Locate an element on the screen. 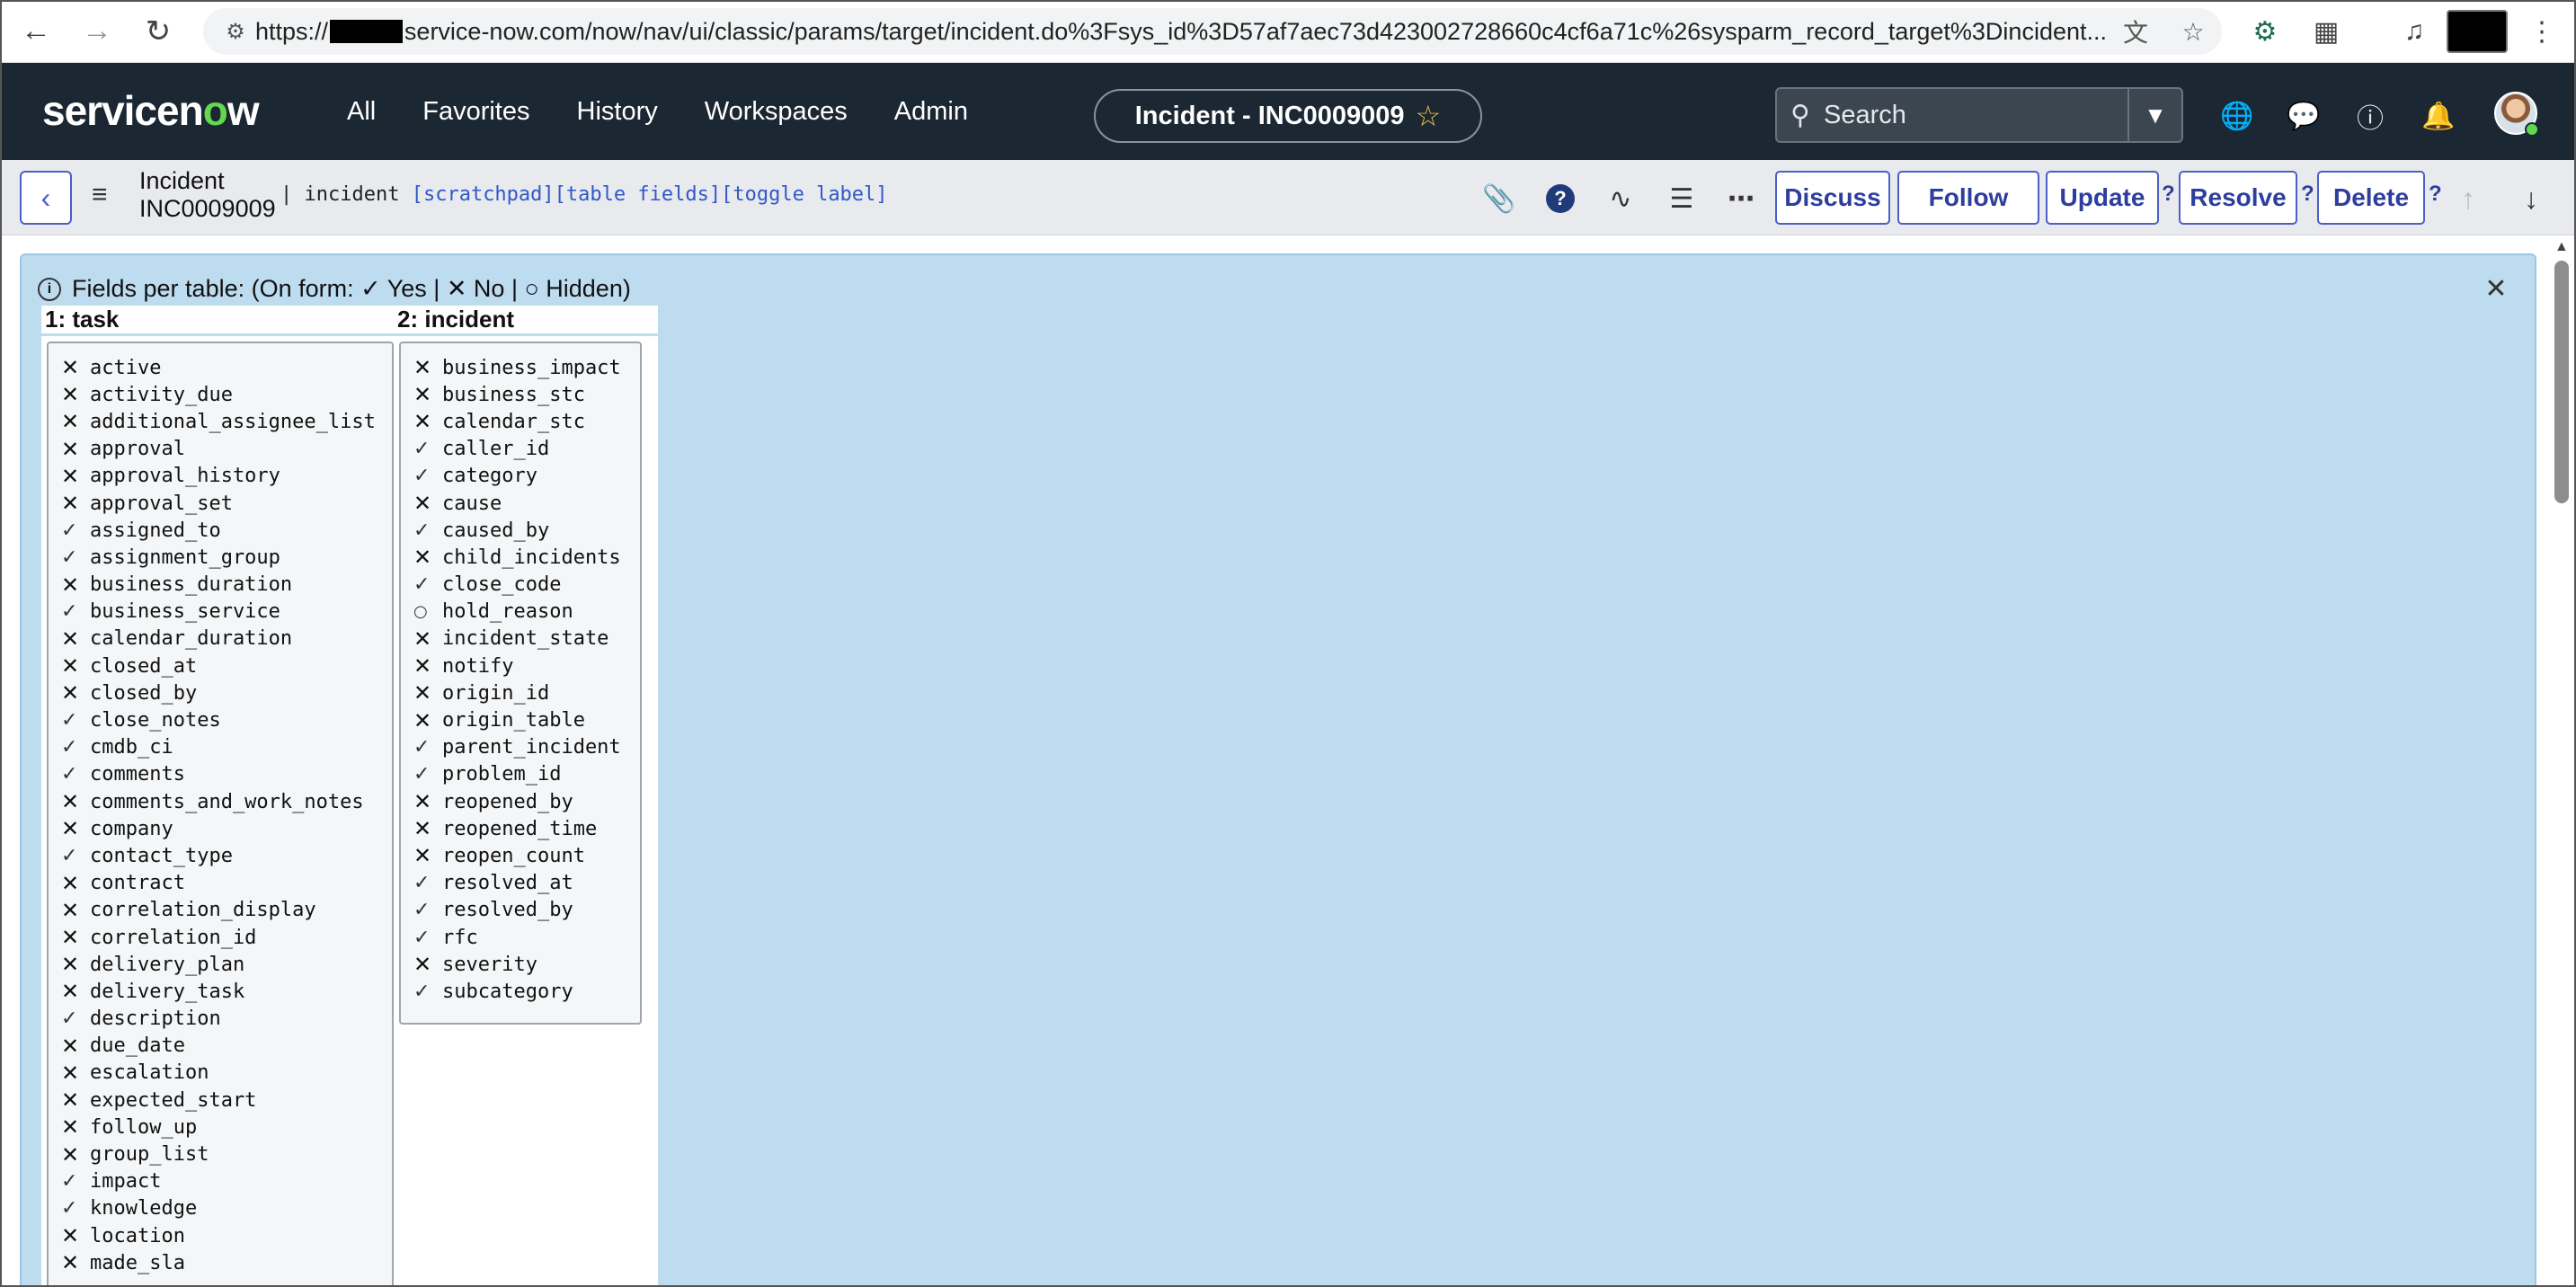 The height and width of the screenshot is (1287, 2576). field-name: business_stc is located at coordinates (513, 394).